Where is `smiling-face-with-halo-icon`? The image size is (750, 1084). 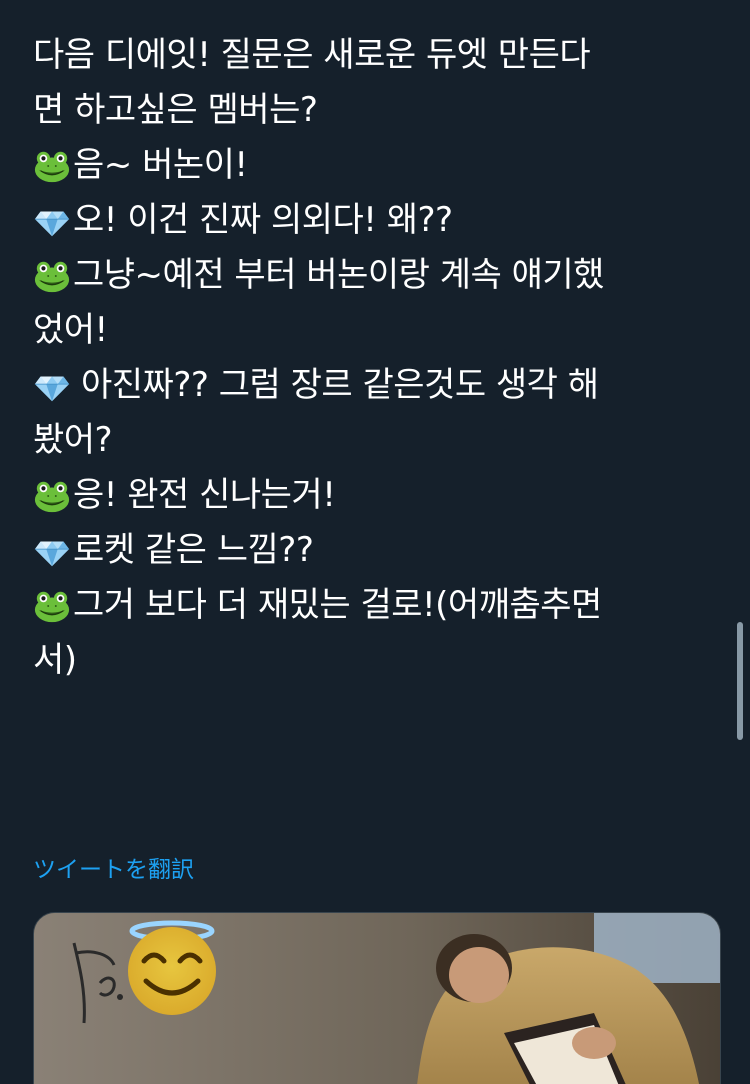
smiling-face-with-halo-icon is located at coordinates (172, 967).